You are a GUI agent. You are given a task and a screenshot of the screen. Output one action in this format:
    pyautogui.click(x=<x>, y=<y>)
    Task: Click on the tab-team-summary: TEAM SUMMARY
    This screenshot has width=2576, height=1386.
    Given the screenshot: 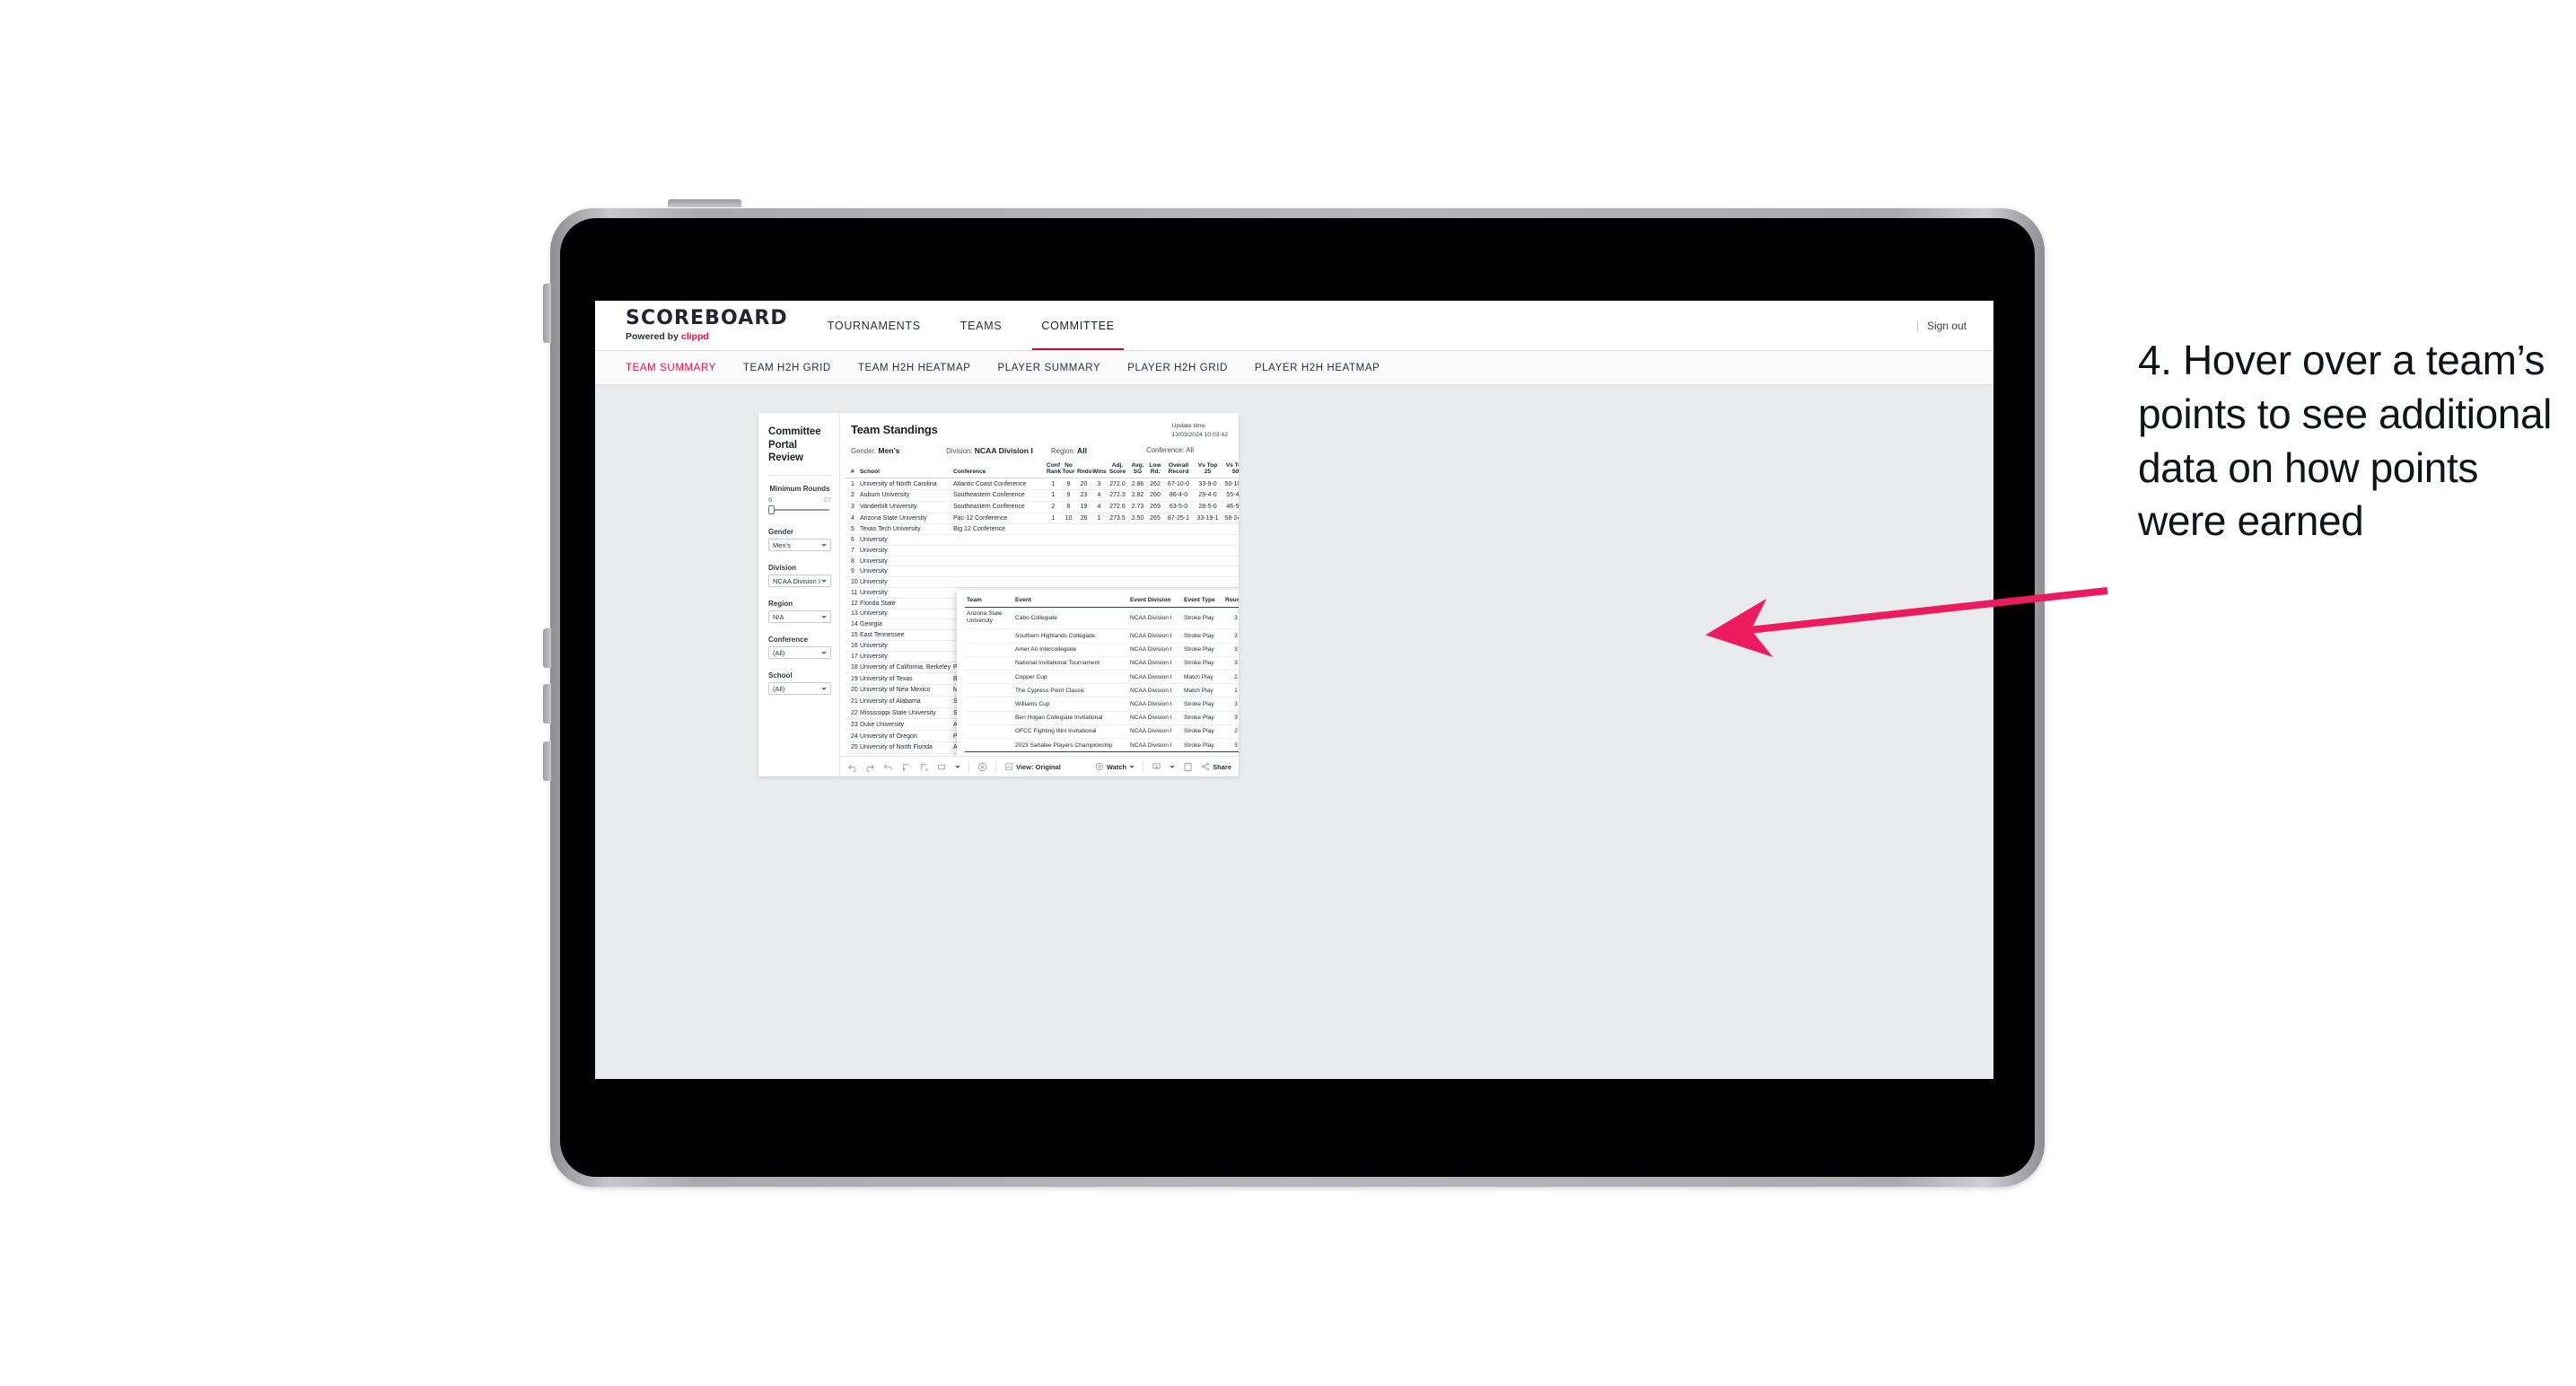 What is the action you would take?
    pyautogui.click(x=671, y=368)
    